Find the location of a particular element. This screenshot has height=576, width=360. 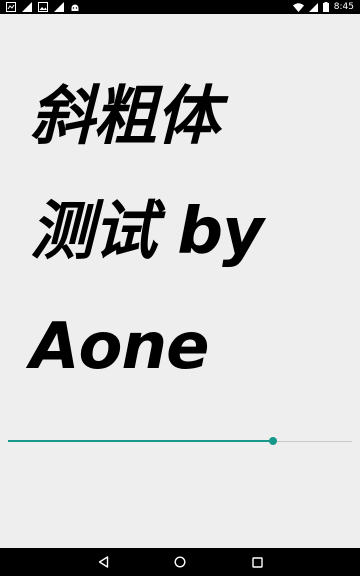

status-left-icons is located at coordinates (43, 7).